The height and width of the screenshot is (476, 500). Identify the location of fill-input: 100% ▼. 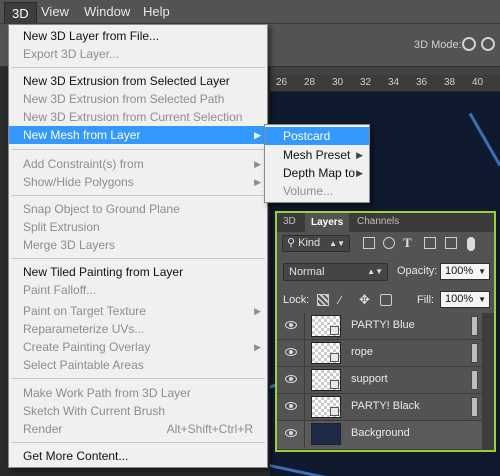
(465, 299).